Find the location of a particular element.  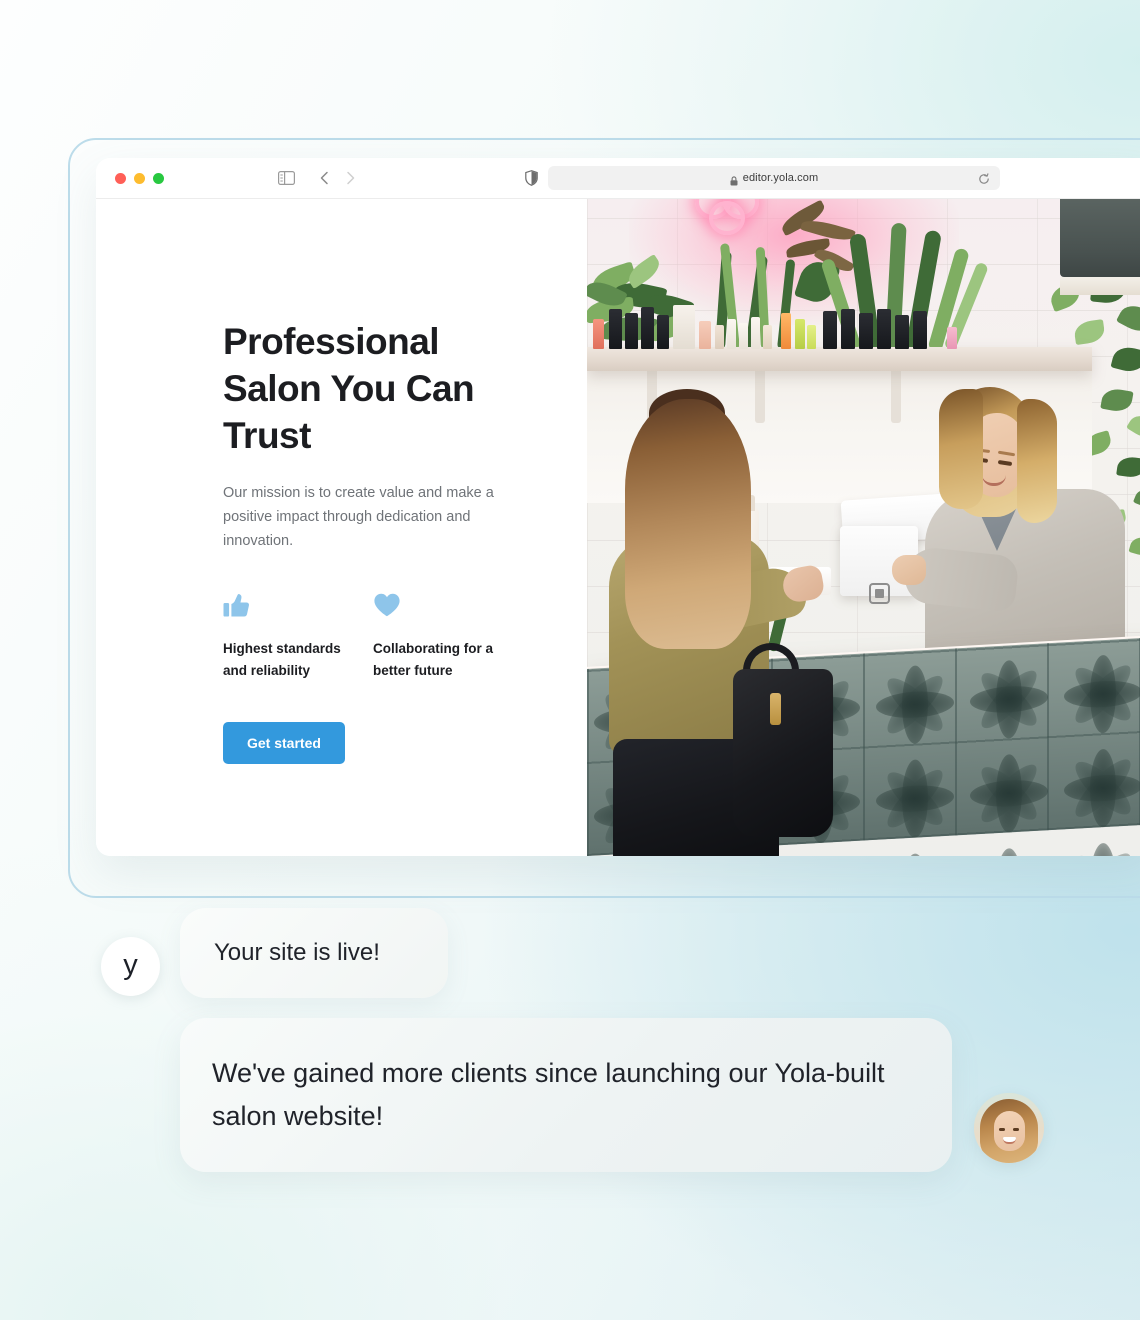

browser-toolbar: editor.yola.com is located at coordinates (618, 178).